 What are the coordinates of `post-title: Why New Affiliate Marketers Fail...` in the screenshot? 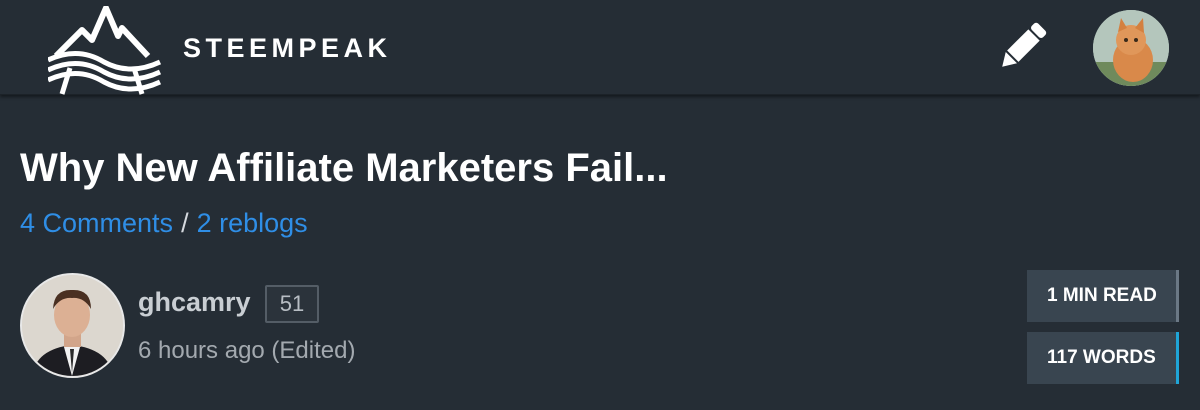 It's located at (344, 168).